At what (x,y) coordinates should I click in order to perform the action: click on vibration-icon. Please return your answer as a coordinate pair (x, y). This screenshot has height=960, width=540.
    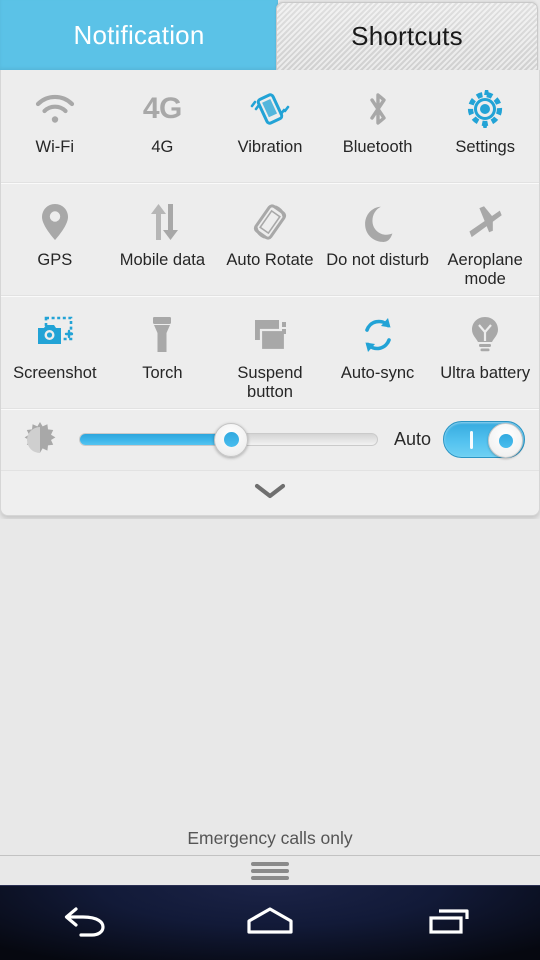
    Looking at the image, I should click on (270, 109).